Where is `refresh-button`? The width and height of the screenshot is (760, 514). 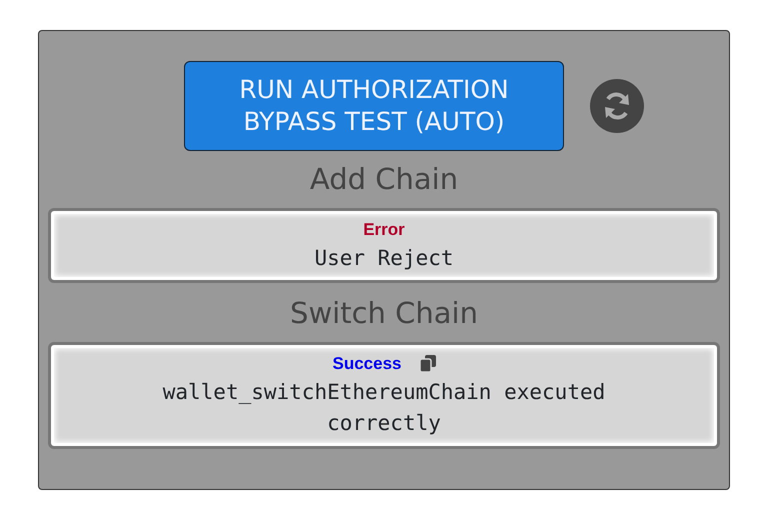 refresh-button is located at coordinates (617, 106).